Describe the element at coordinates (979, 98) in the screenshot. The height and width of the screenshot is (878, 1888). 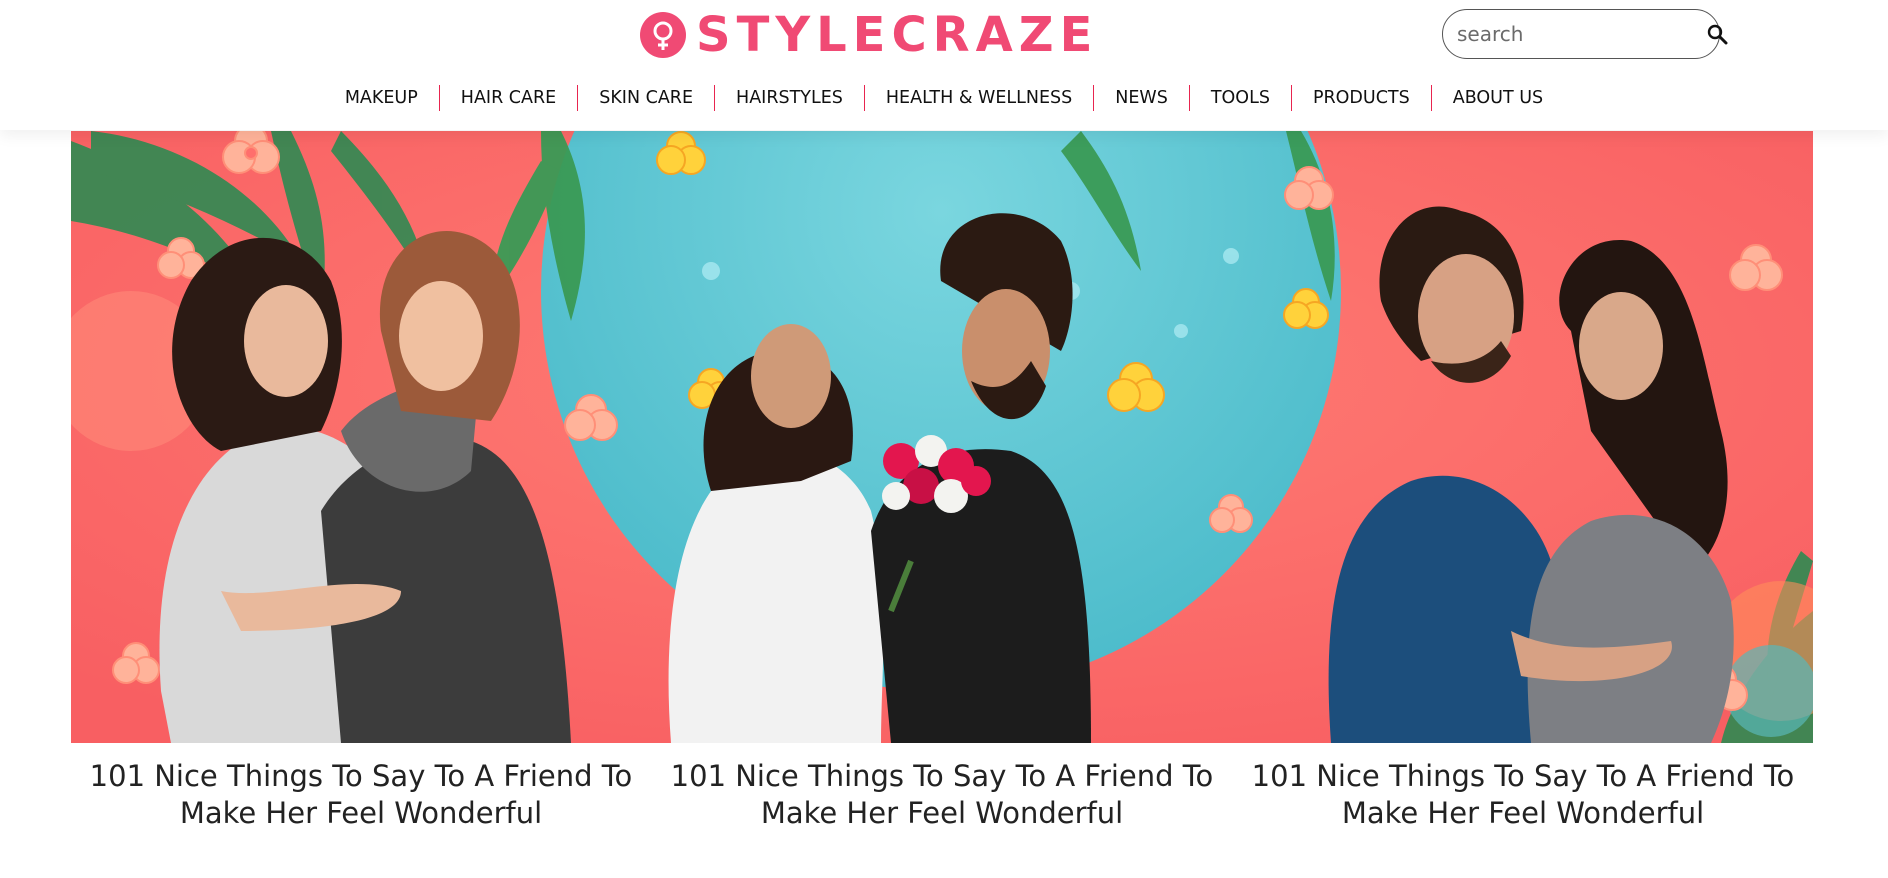
I see `nav-item-health-wellness: HEALTH & WELLNESS` at that location.